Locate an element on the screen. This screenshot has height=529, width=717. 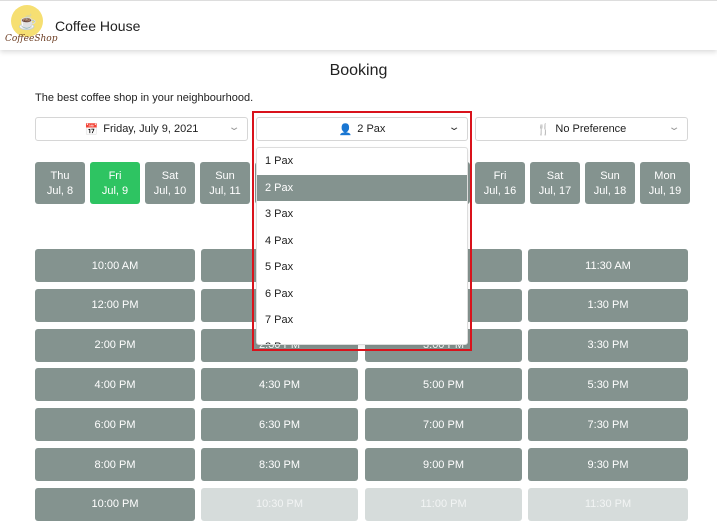
coffee-shop-logo: ☕ CoffeeShop is located at coordinates (31, 26).